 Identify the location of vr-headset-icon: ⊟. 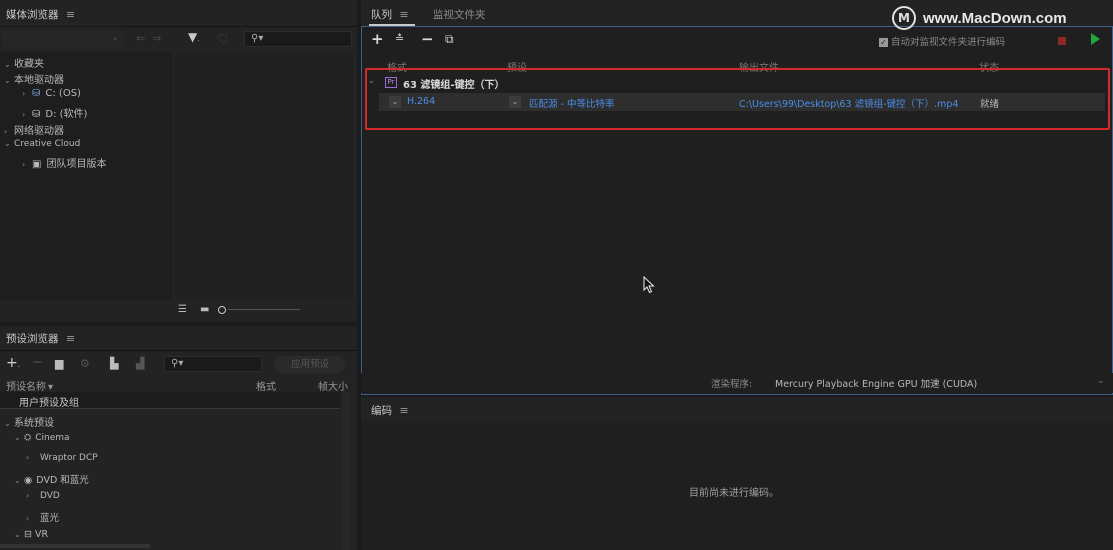
(28, 534).